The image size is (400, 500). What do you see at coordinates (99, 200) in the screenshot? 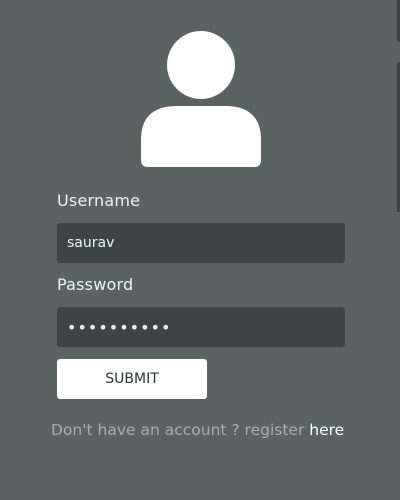
I see `username-label: Username` at bounding box center [99, 200].